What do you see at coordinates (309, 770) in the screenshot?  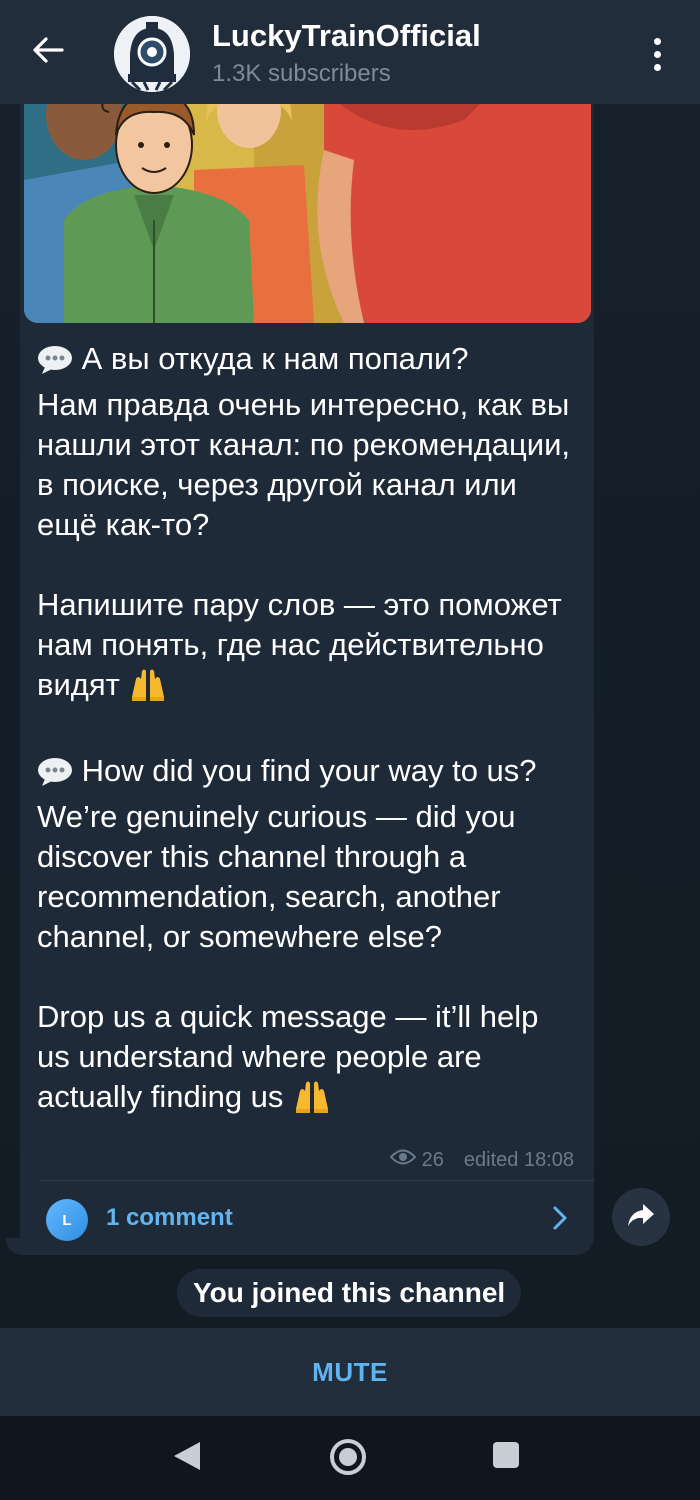 I see `en-question: How did you find your way to us?` at bounding box center [309, 770].